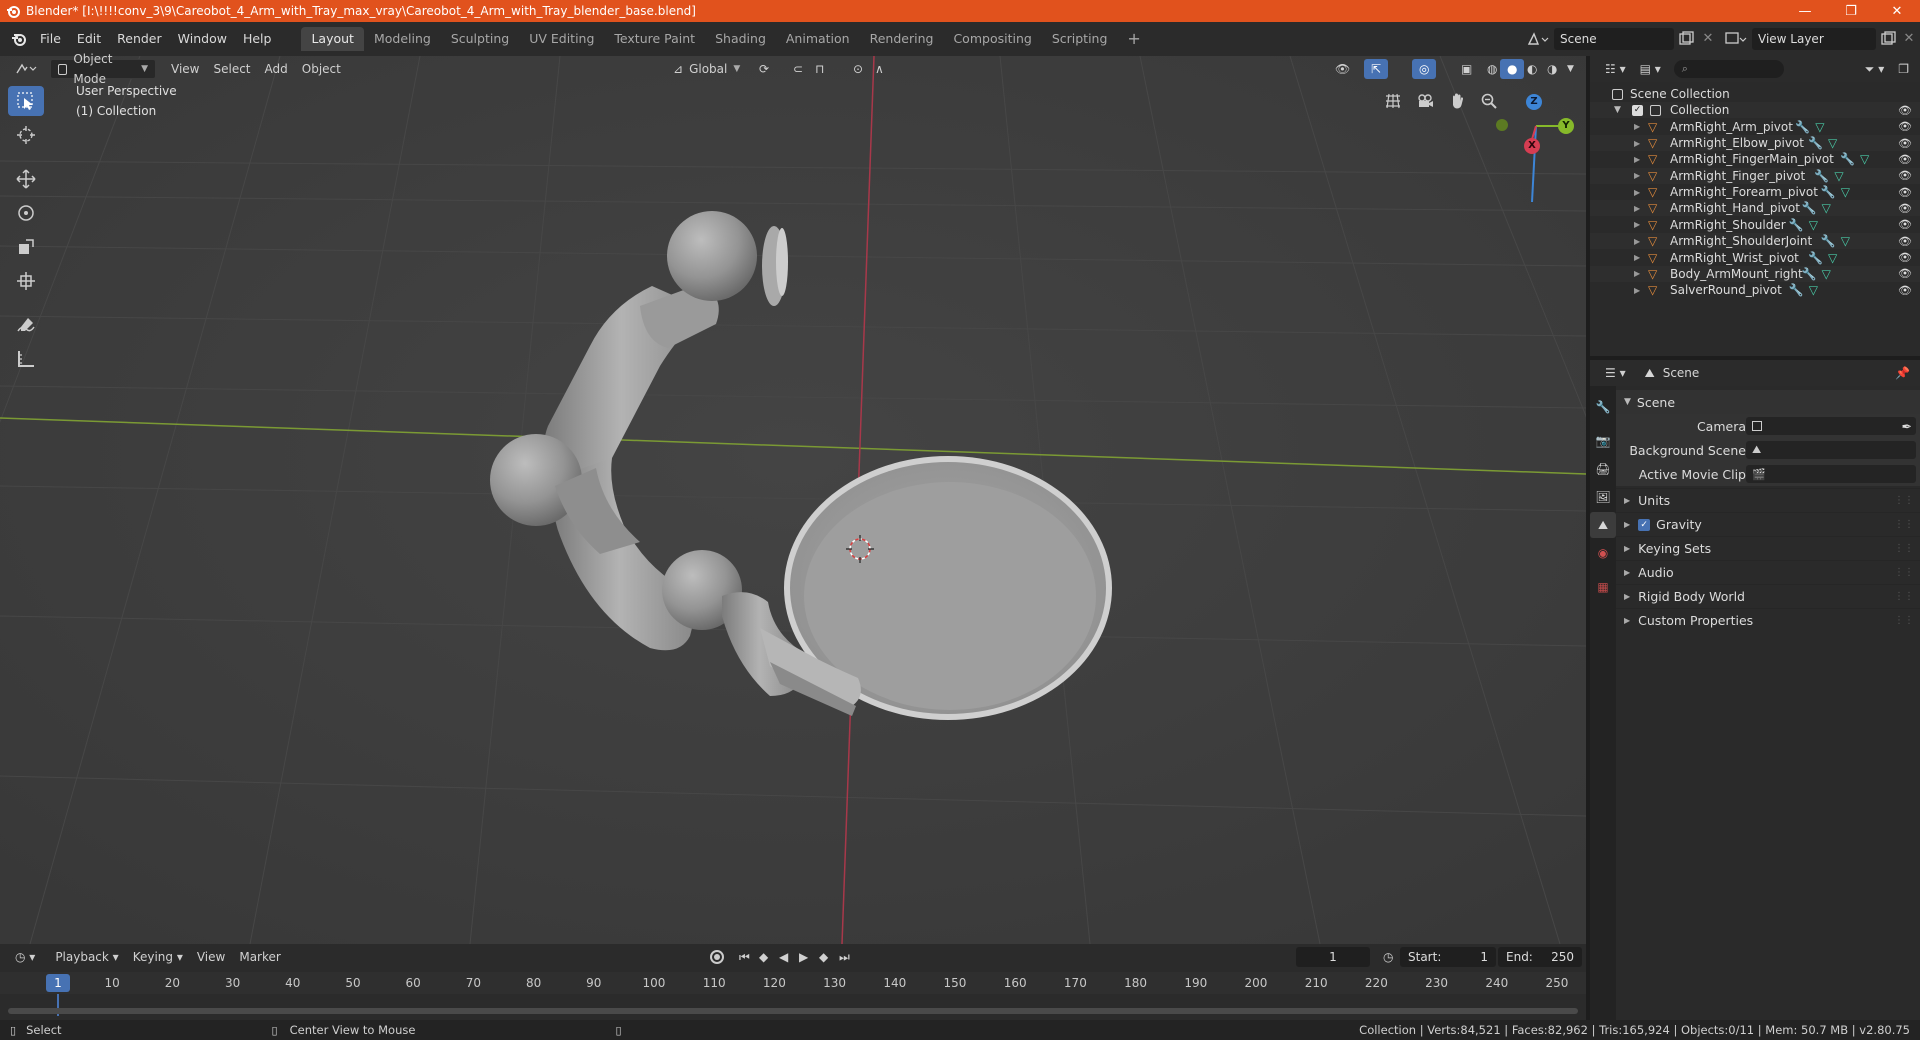 This screenshot has width=1920, height=1040. What do you see at coordinates (402, 39) in the screenshot?
I see `tab-modeling: Modeling` at bounding box center [402, 39].